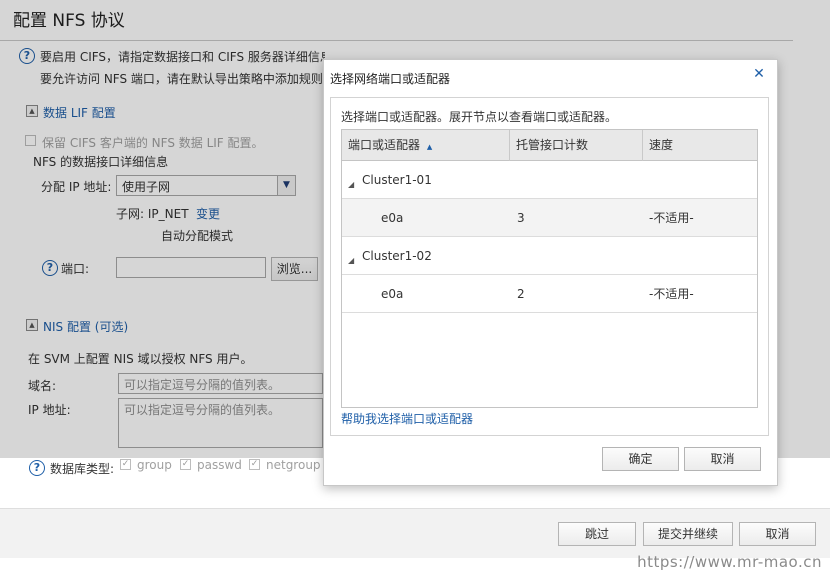 The height and width of the screenshot is (579, 830). What do you see at coordinates (549, 180) in the screenshot?
I see `tree-node-row: ◢ Cluster1-01` at bounding box center [549, 180].